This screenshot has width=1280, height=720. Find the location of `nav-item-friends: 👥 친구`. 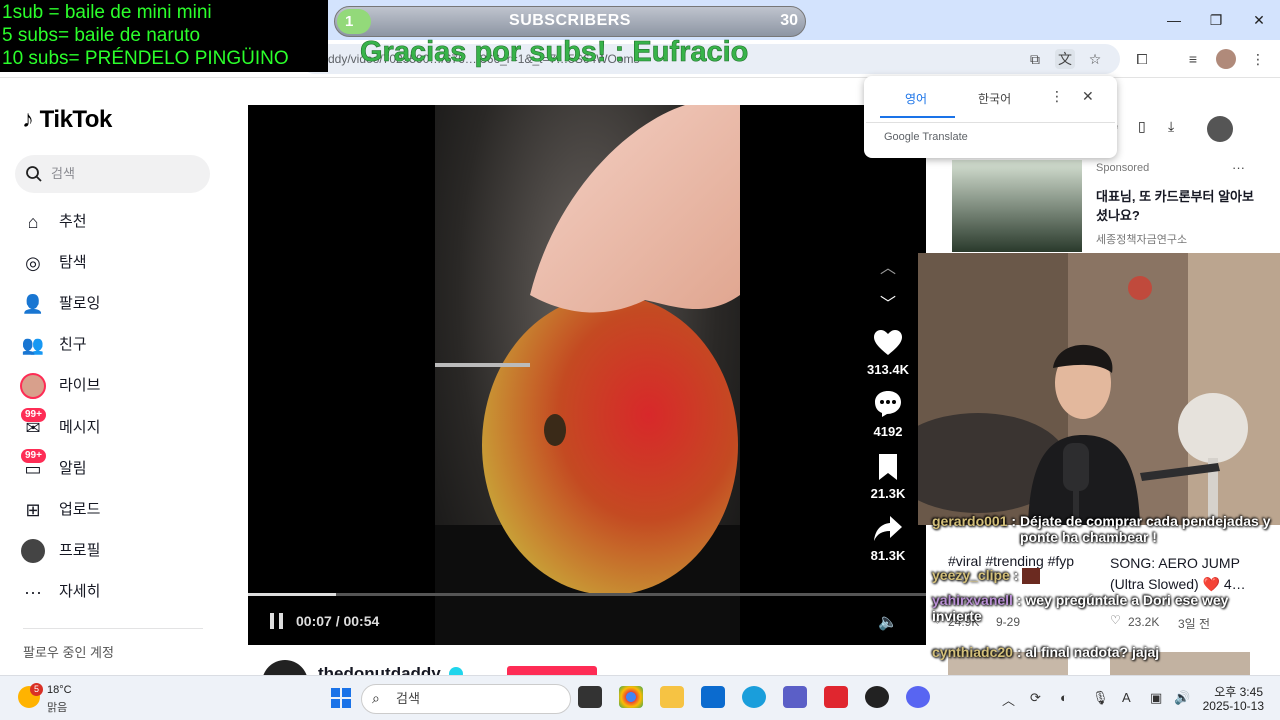

nav-item-friends: 👥 친구 is located at coordinates (115, 345).